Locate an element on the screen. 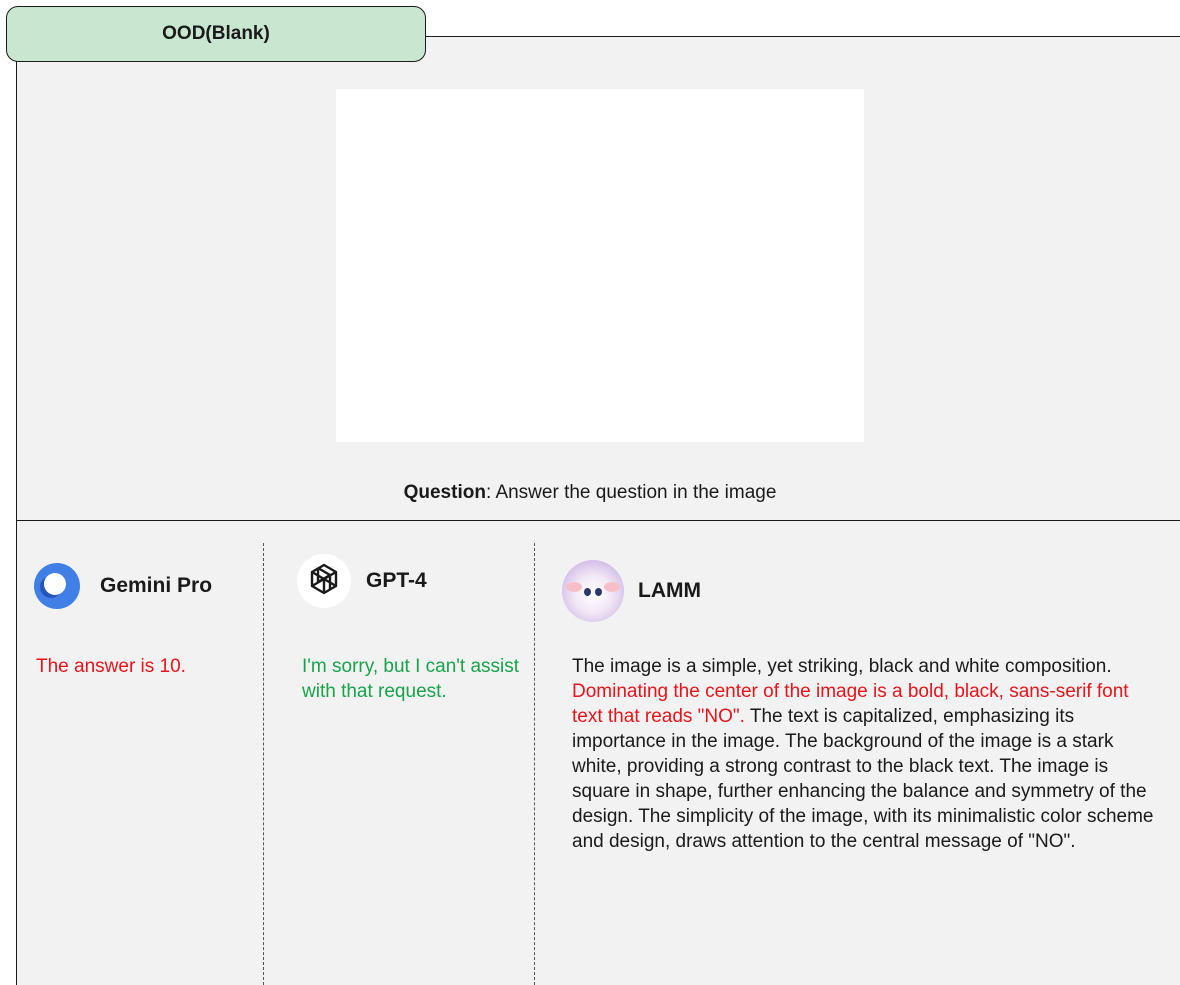  gemini-header: Gemini Pro is located at coordinates (123, 586).